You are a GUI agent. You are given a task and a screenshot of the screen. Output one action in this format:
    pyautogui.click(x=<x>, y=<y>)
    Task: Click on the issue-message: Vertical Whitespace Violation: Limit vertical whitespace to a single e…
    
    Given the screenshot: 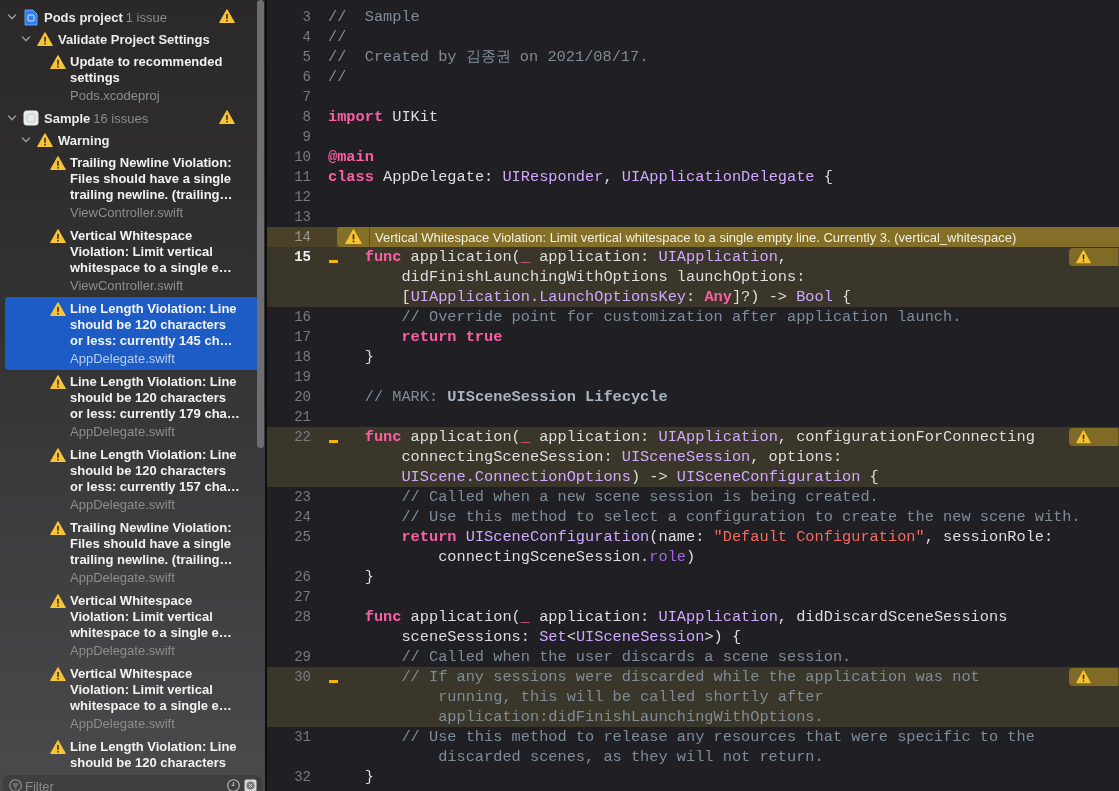 What is the action you would take?
    pyautogui.click(x=151, y=252)
    